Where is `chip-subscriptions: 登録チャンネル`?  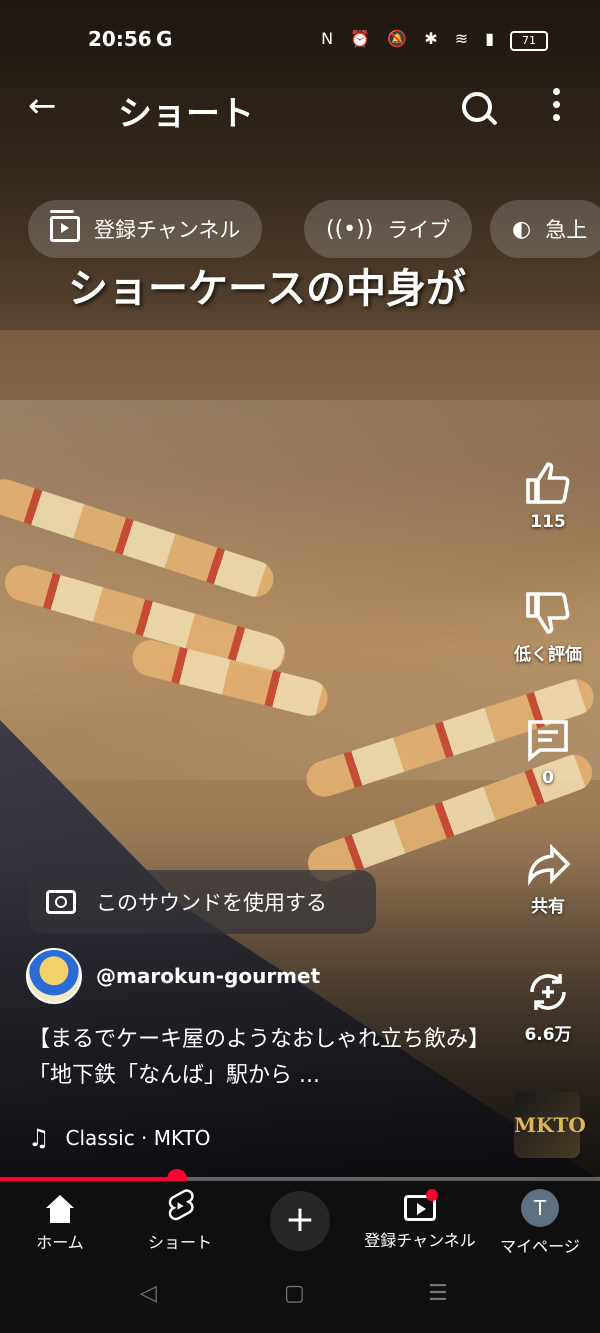 chip-subscriptions: 登録チャンネル is located at coordinates (145, 229).